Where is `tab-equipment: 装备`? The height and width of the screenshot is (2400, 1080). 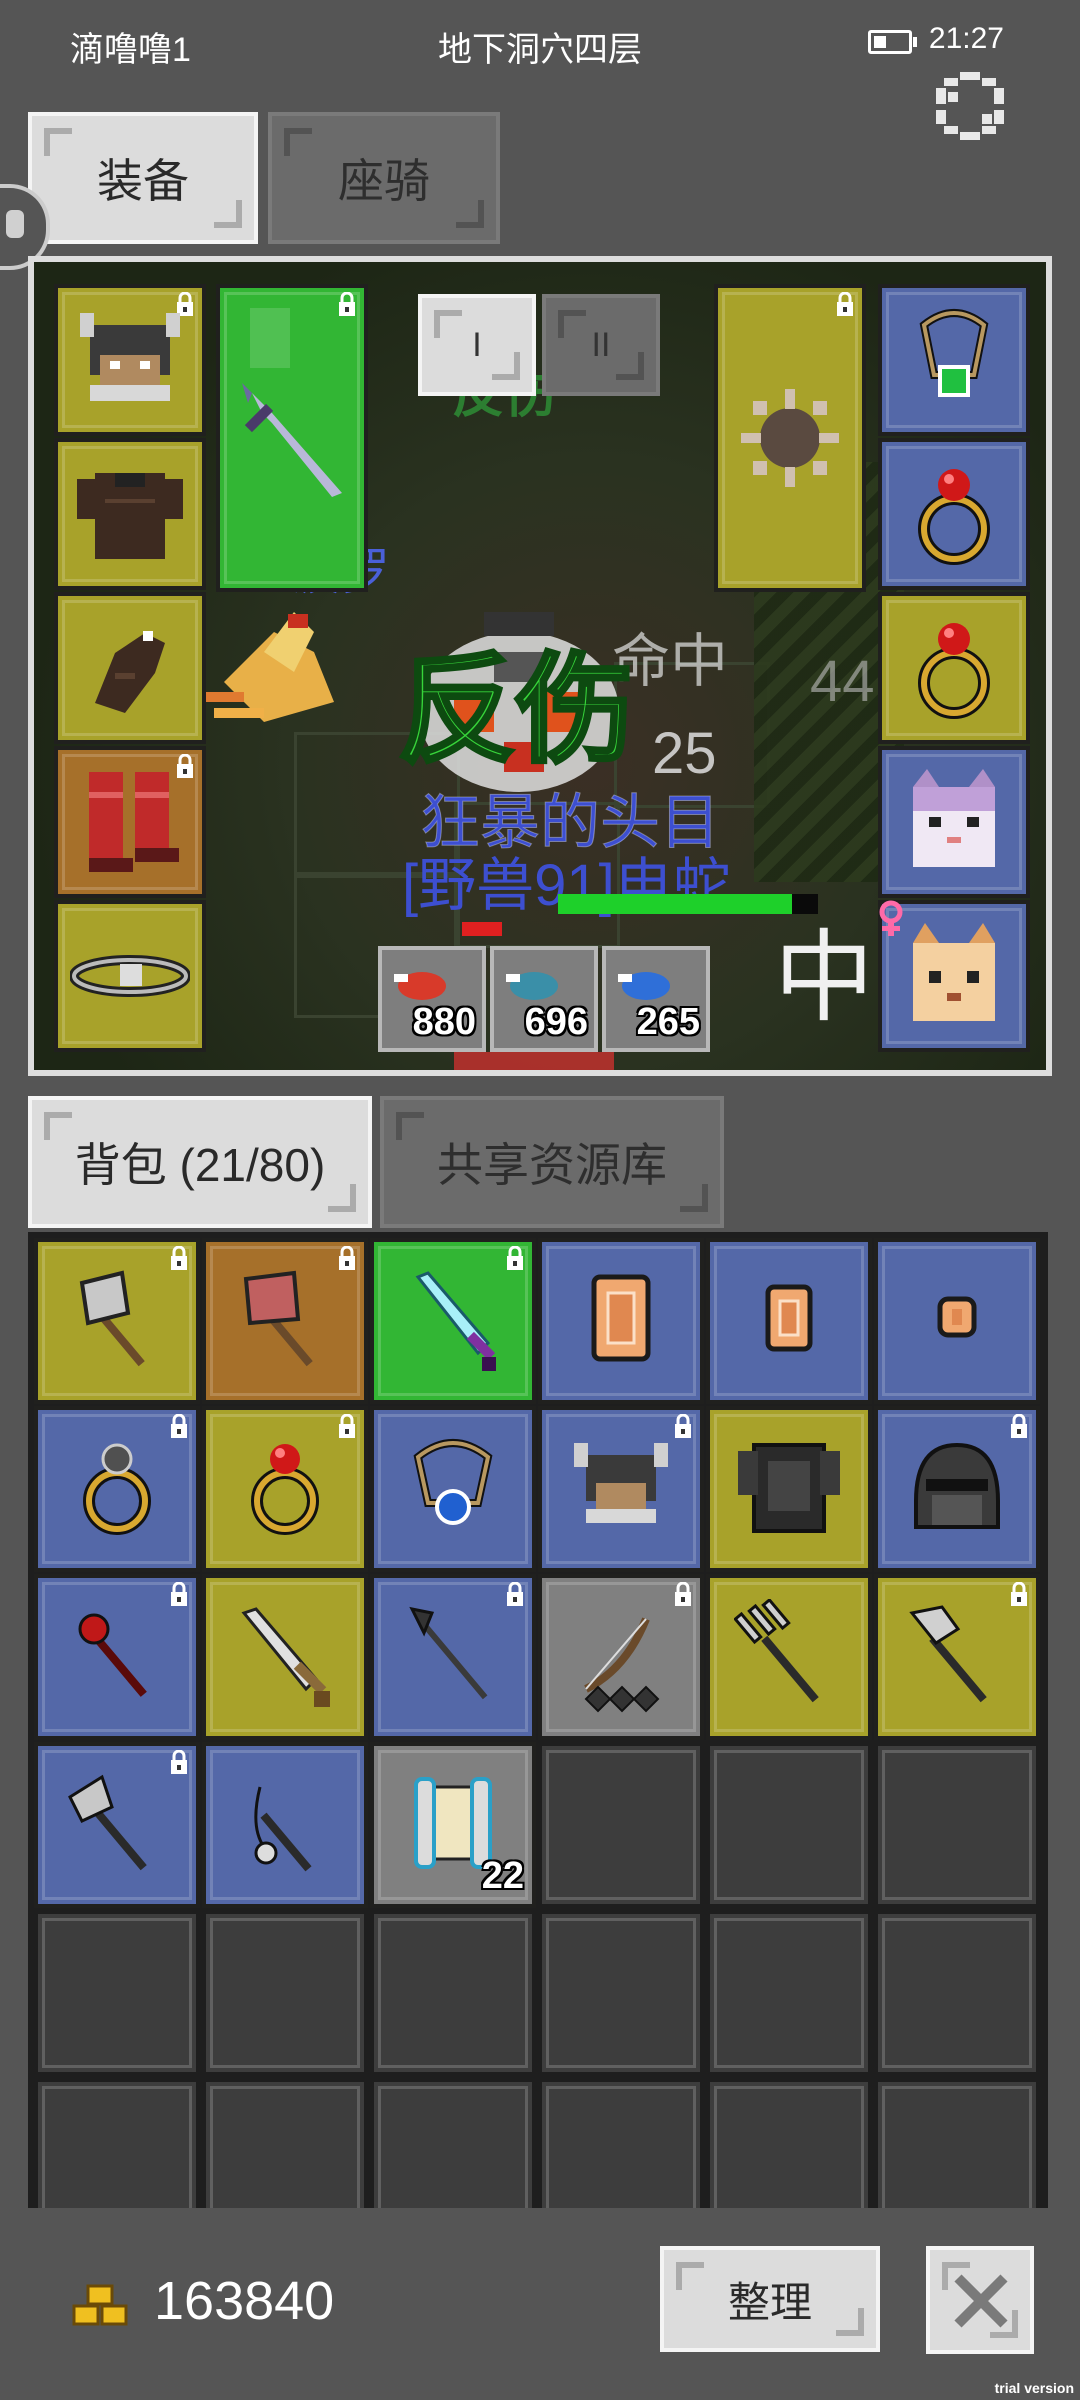
tab-equipment: 装备 is located at coordinates (143, 178).